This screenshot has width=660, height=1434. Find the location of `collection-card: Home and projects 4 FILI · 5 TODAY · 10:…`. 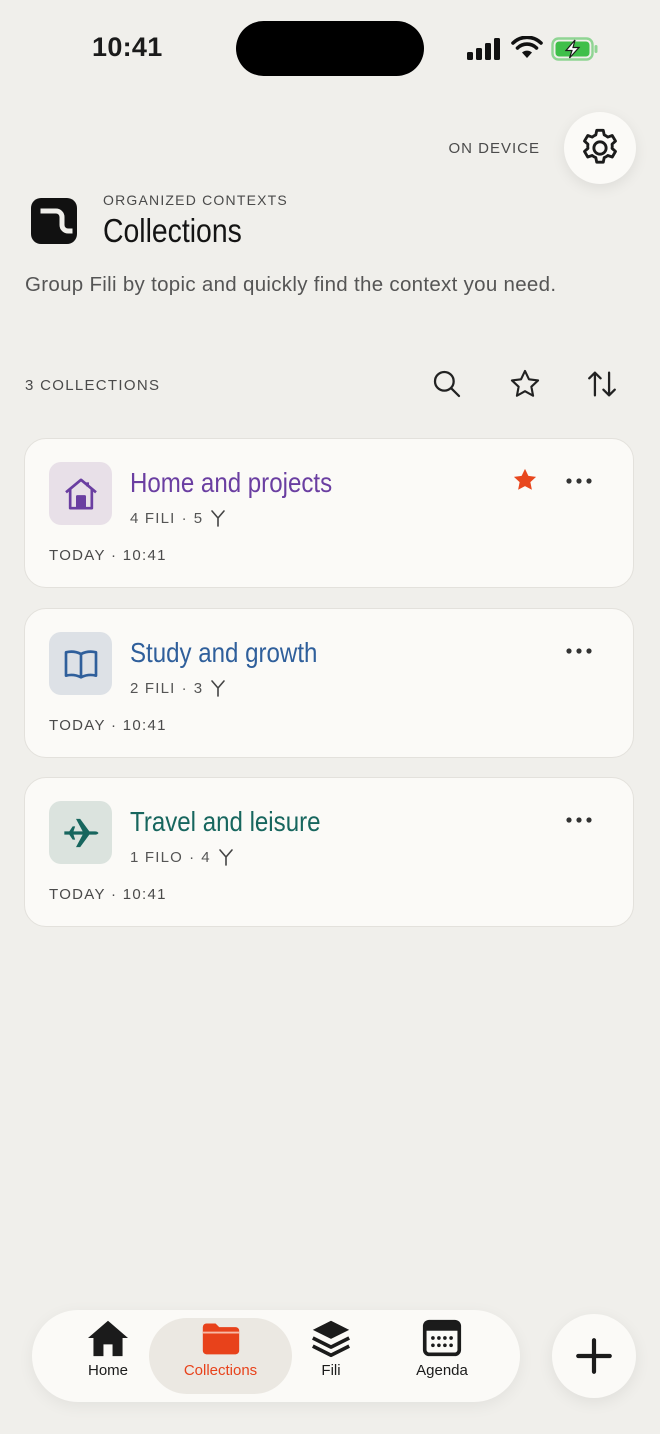

collection-card: Home and projects 4 FILI · 5 TODAY · 10:… is located at coordinates (329, 513).